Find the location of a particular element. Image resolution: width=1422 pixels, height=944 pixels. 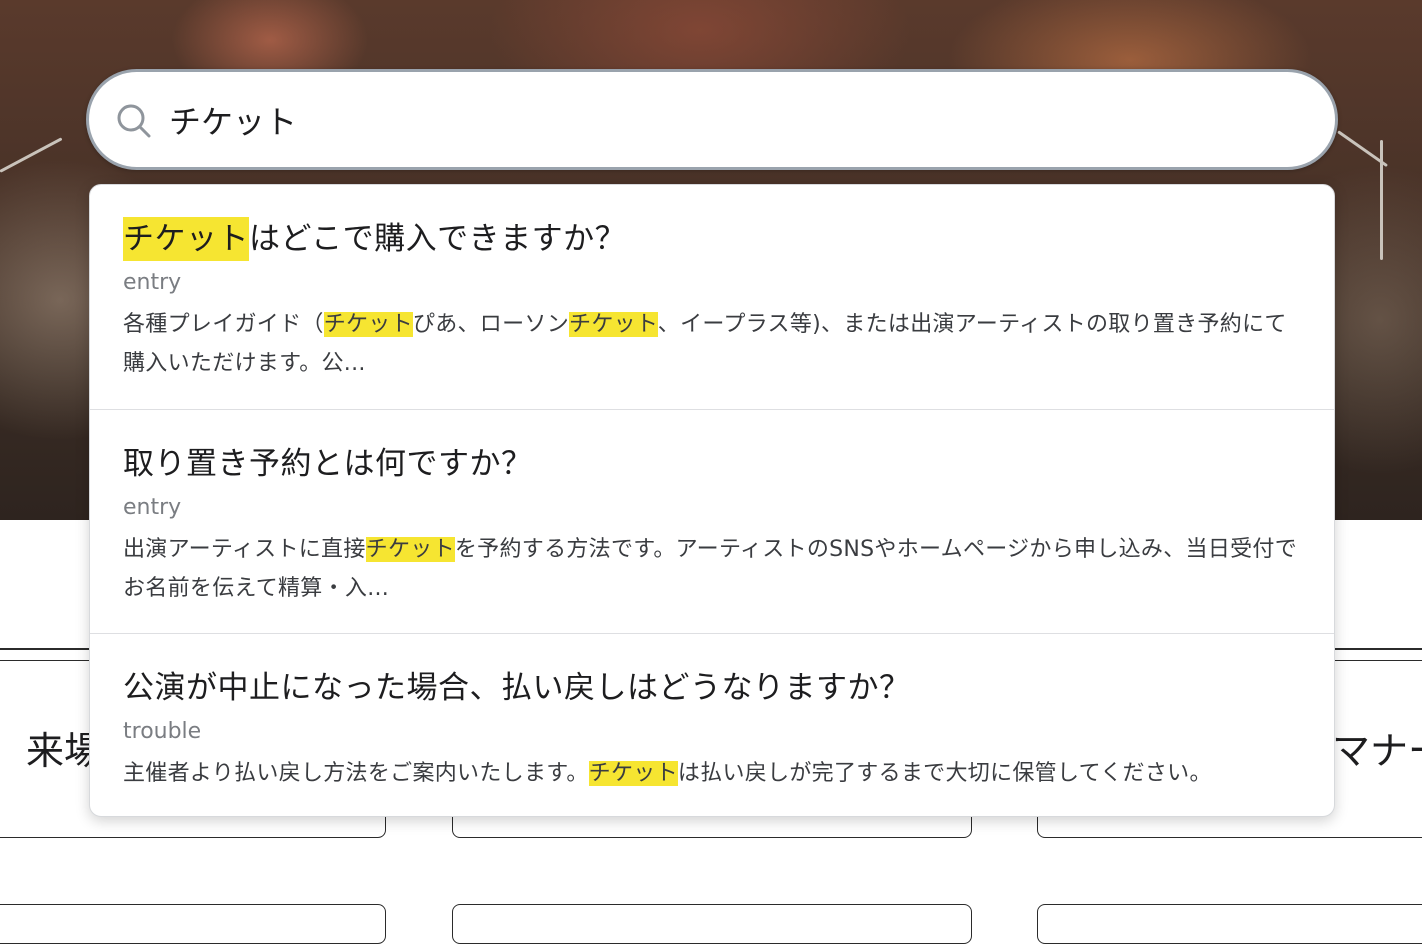

result-title: 公演が中止になった場合、払い戻しはどうなりますか？ is located at coordinates (517, 688).